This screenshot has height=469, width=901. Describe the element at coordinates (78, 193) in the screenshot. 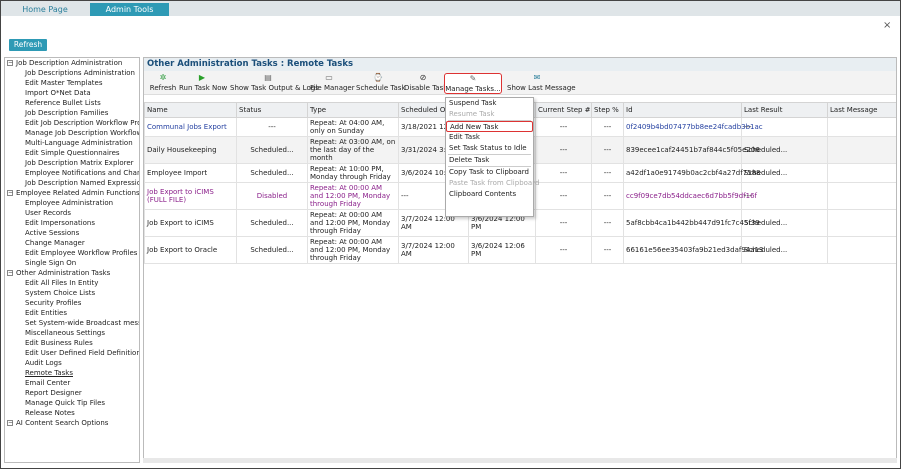

I see `tree-group-label: Employee Related Admin Functions` at that location.